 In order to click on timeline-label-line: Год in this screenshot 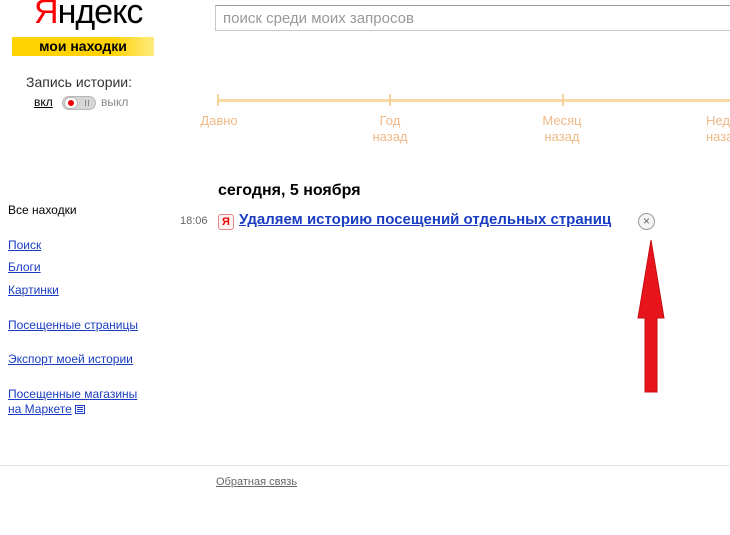, I will do `click(390, 120)`.